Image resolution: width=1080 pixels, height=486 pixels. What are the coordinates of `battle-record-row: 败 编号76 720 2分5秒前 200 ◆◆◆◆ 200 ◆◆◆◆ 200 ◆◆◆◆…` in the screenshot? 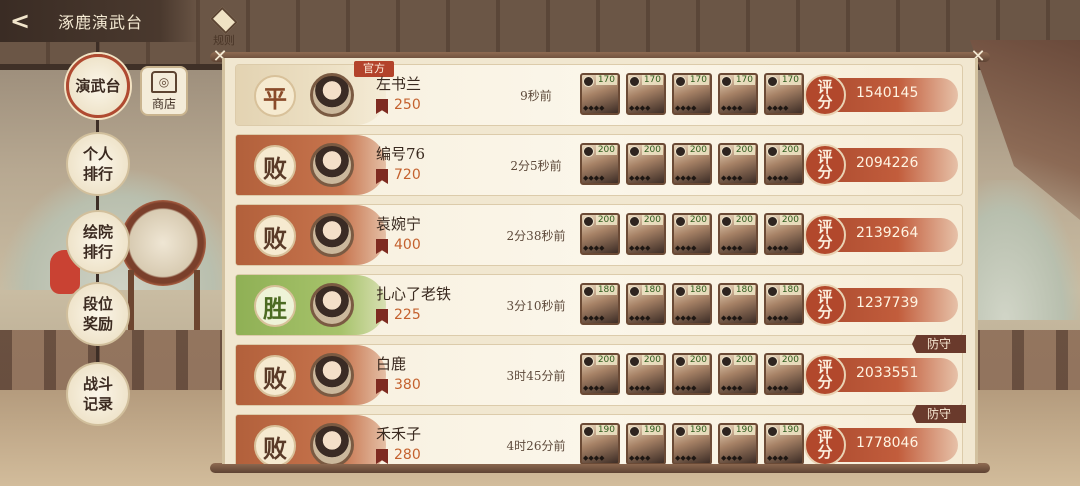 It's located at (599, 165).